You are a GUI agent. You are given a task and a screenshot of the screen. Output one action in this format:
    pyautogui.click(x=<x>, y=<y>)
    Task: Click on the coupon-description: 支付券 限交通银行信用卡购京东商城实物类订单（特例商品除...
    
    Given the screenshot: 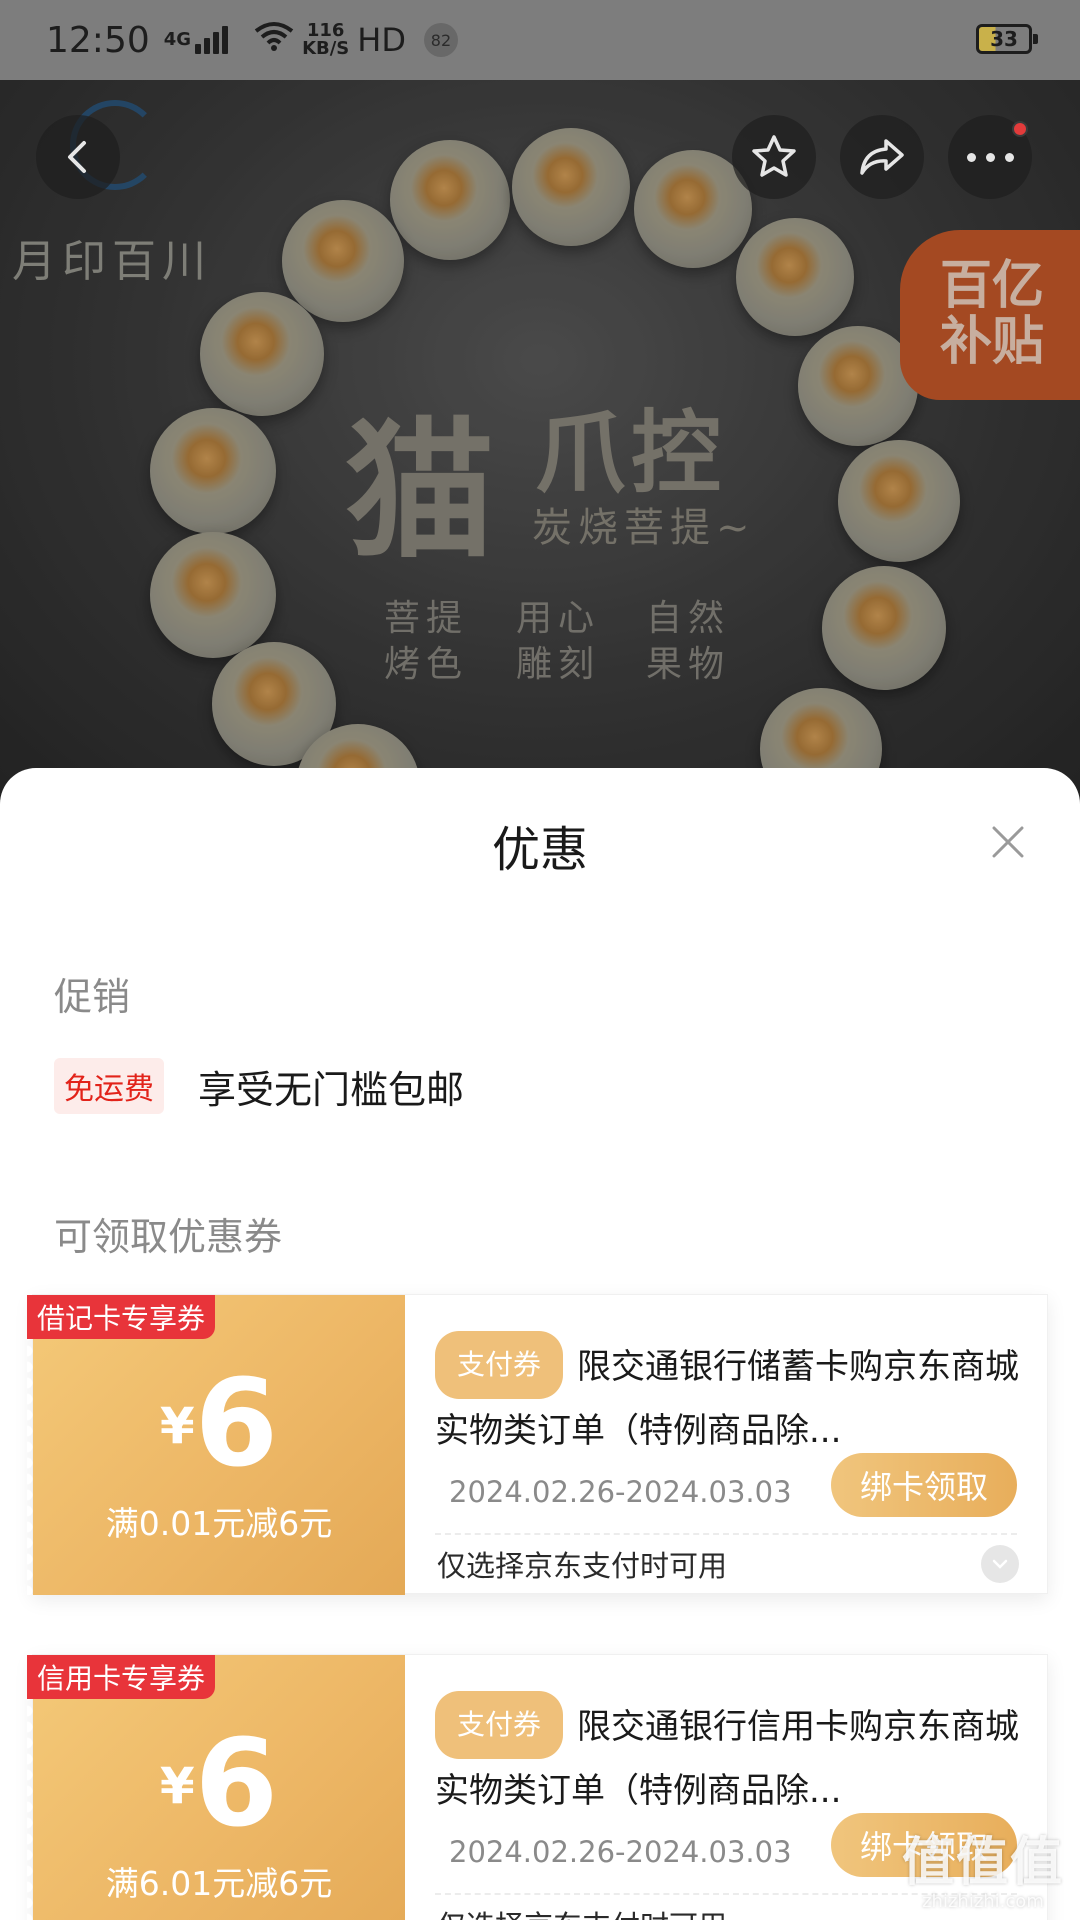 What is the action you would take?
    pyautogui.click(x=727, y=1755)
    